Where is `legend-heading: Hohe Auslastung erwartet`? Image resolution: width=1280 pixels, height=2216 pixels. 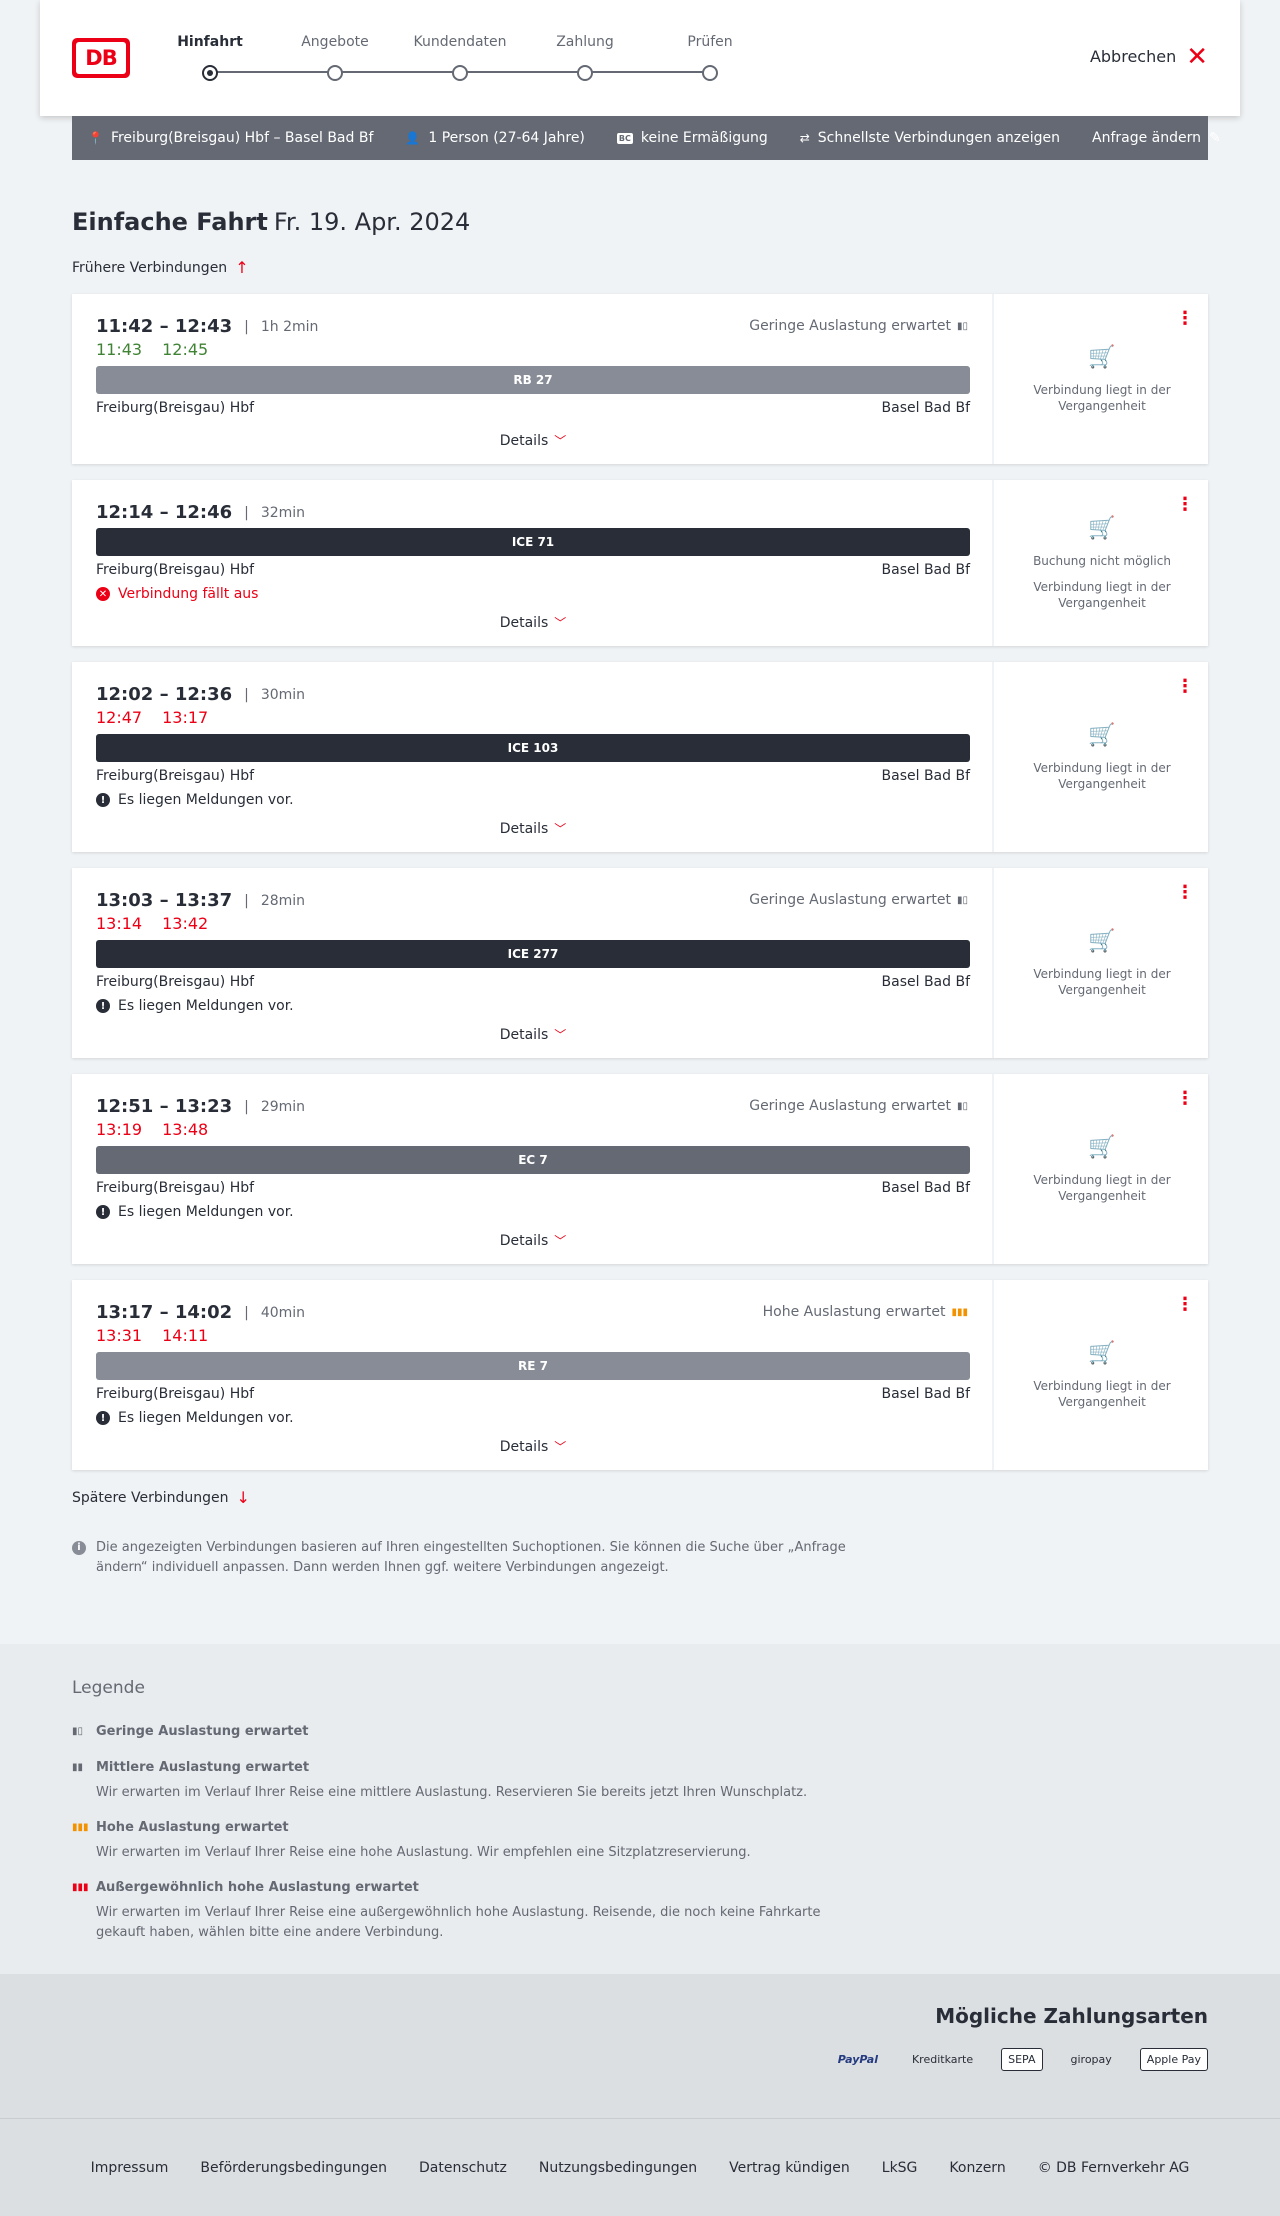
legend-heading: Hohe Auslastung erwartet is located at coordinates (192, 1827).